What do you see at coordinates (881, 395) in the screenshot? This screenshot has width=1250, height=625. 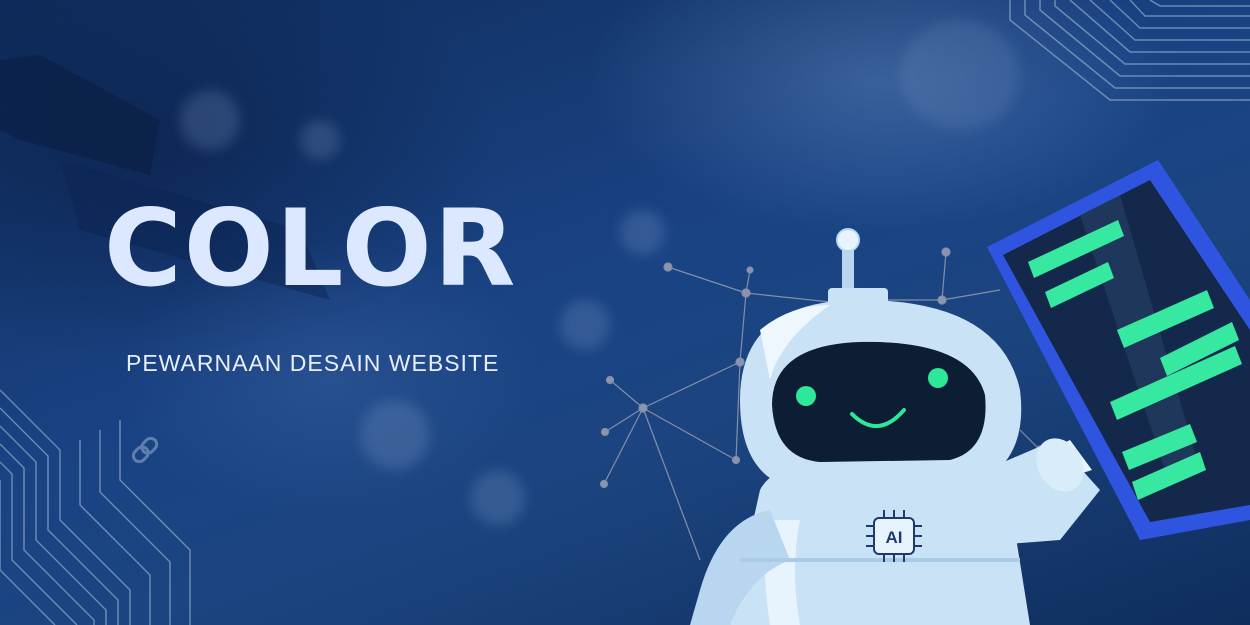 I see `robot-head` at bounding box center [881, 395].